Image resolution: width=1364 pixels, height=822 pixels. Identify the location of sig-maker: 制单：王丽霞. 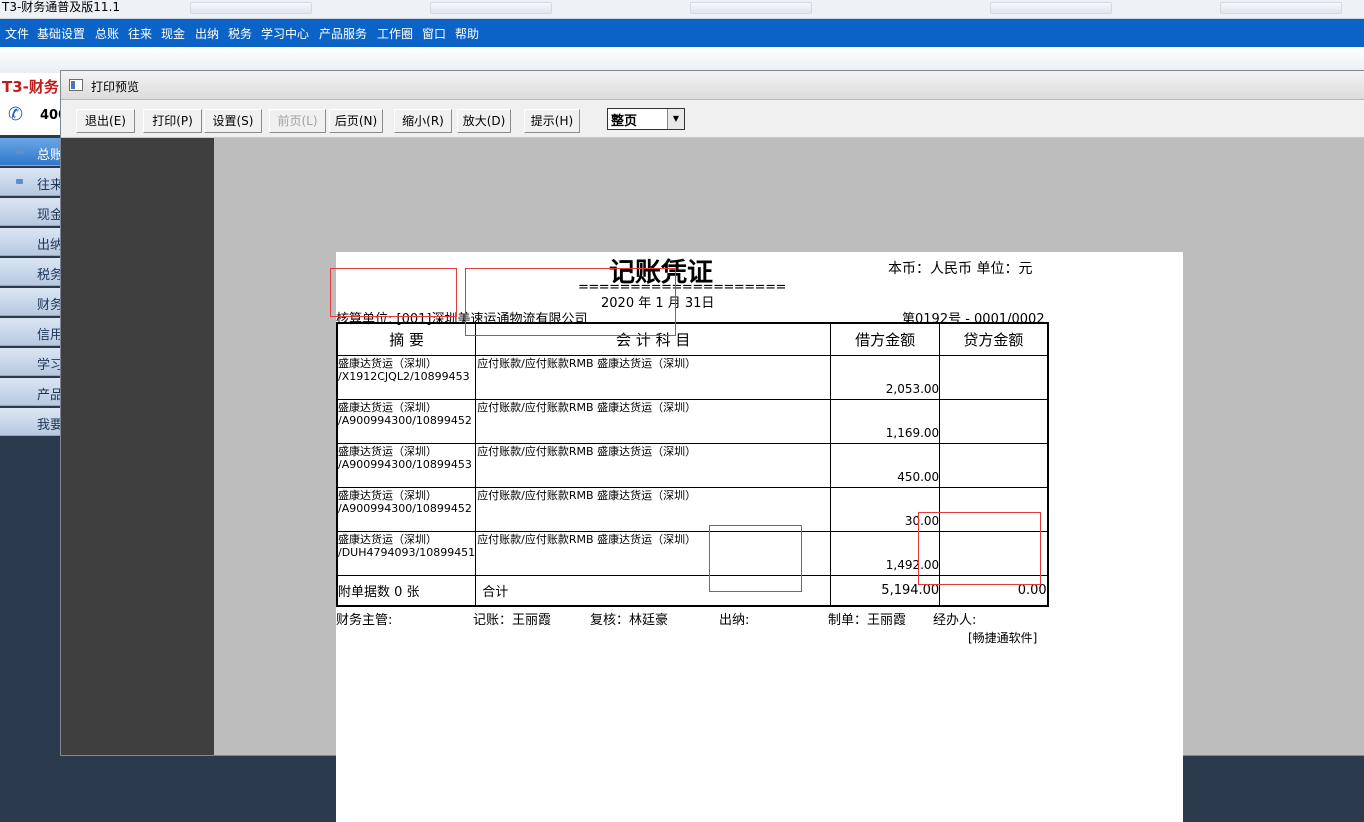
(867, 620).